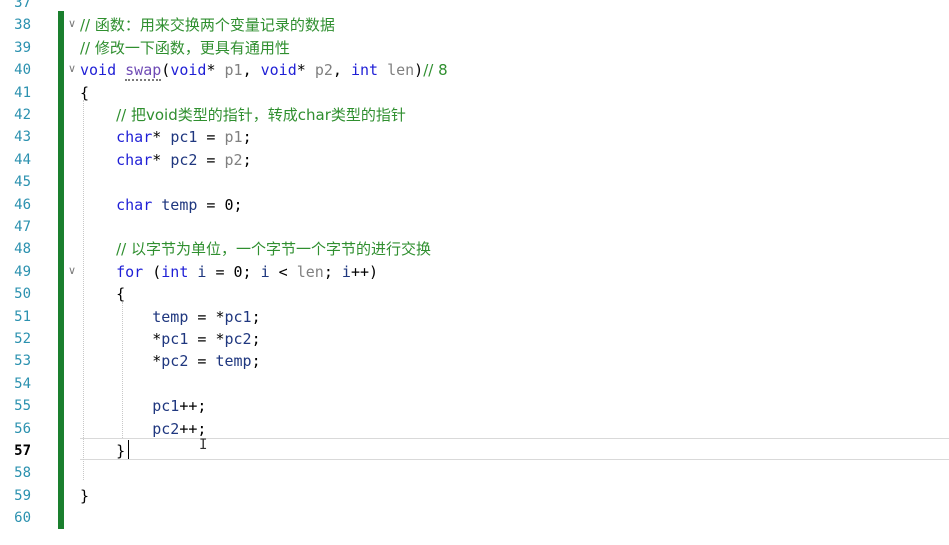 Image resolution: width=949 pixels, height=545 pixels. Describe the element at coordinates (22, 25) in the screenshot. I see `line-number: 38` at that location.